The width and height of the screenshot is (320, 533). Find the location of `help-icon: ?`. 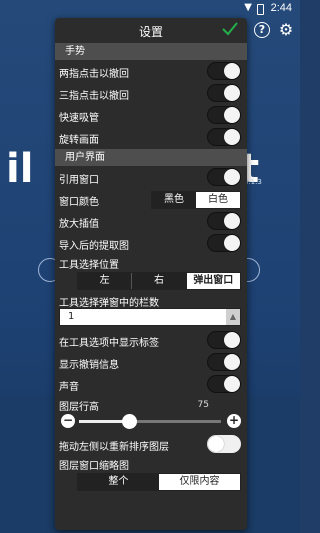

help-icon: ? is located at coordinates (262, 30).